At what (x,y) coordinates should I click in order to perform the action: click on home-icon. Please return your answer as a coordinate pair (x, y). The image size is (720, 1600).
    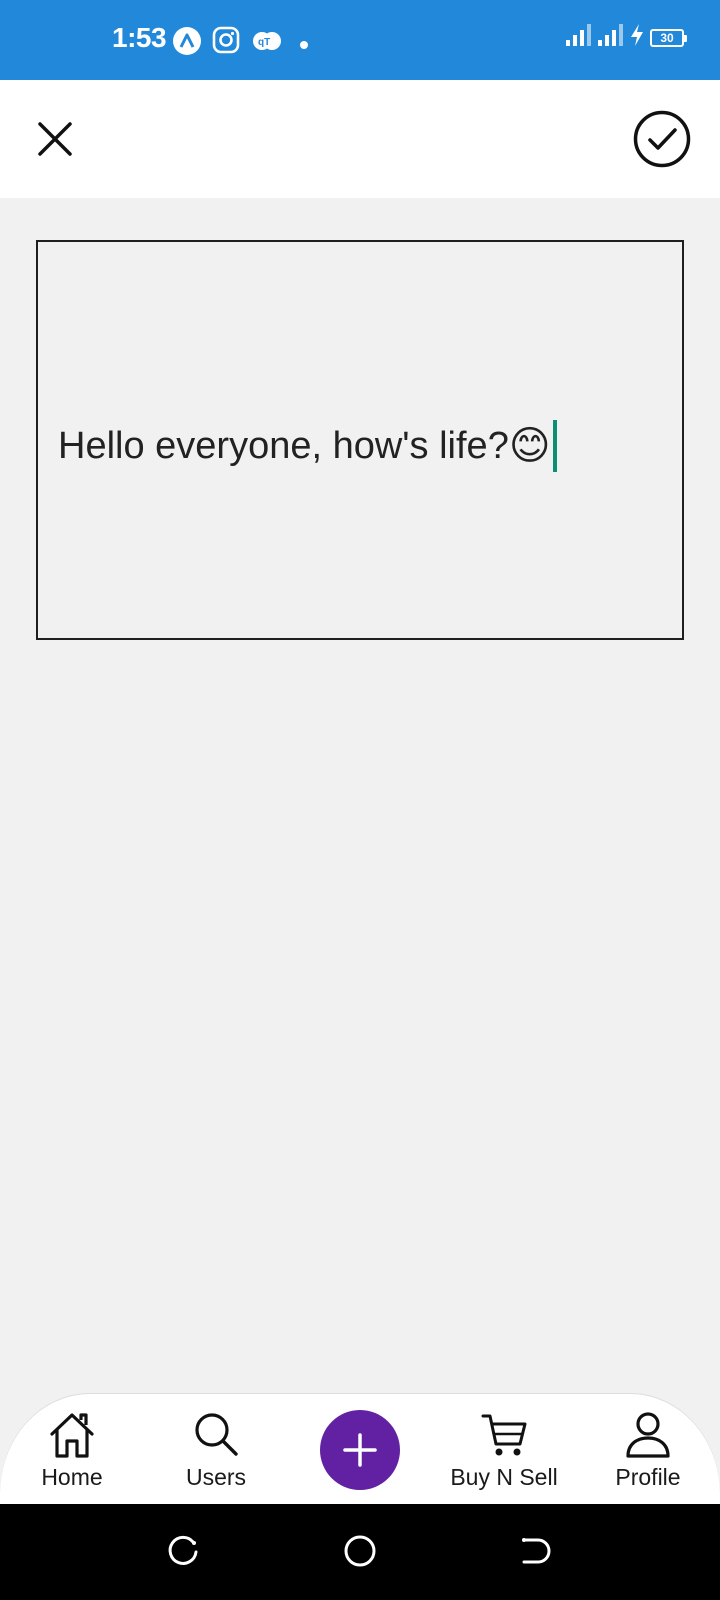
    Looking at the image, I should click on (72, 1435).